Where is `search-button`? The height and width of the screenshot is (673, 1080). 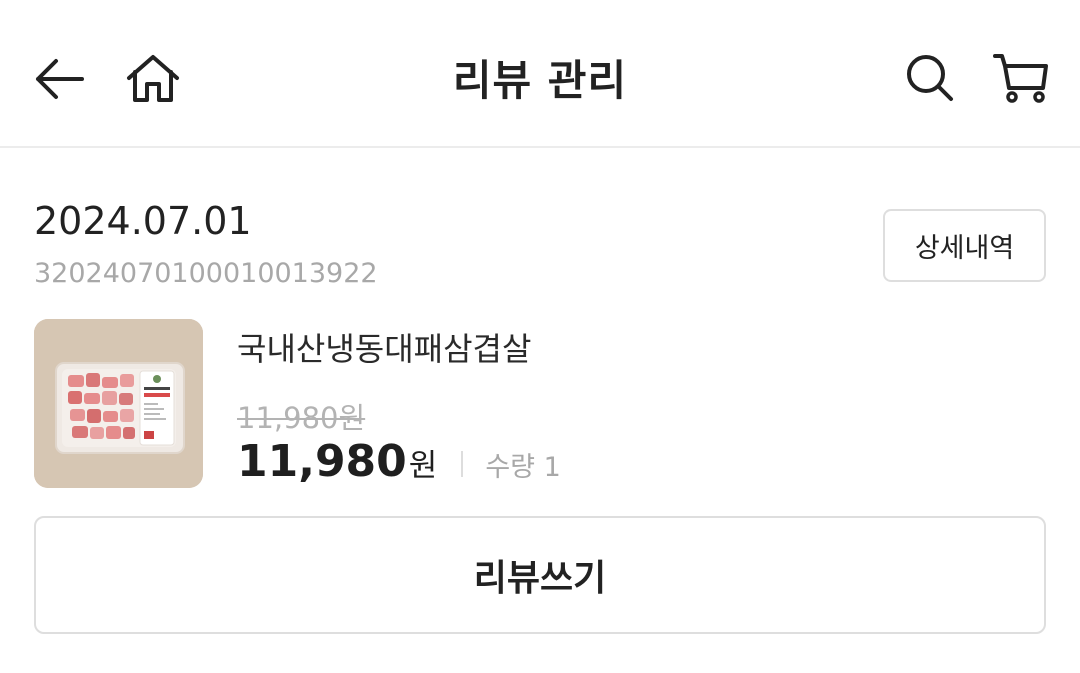 search-button is located at coordinates (930, 78).